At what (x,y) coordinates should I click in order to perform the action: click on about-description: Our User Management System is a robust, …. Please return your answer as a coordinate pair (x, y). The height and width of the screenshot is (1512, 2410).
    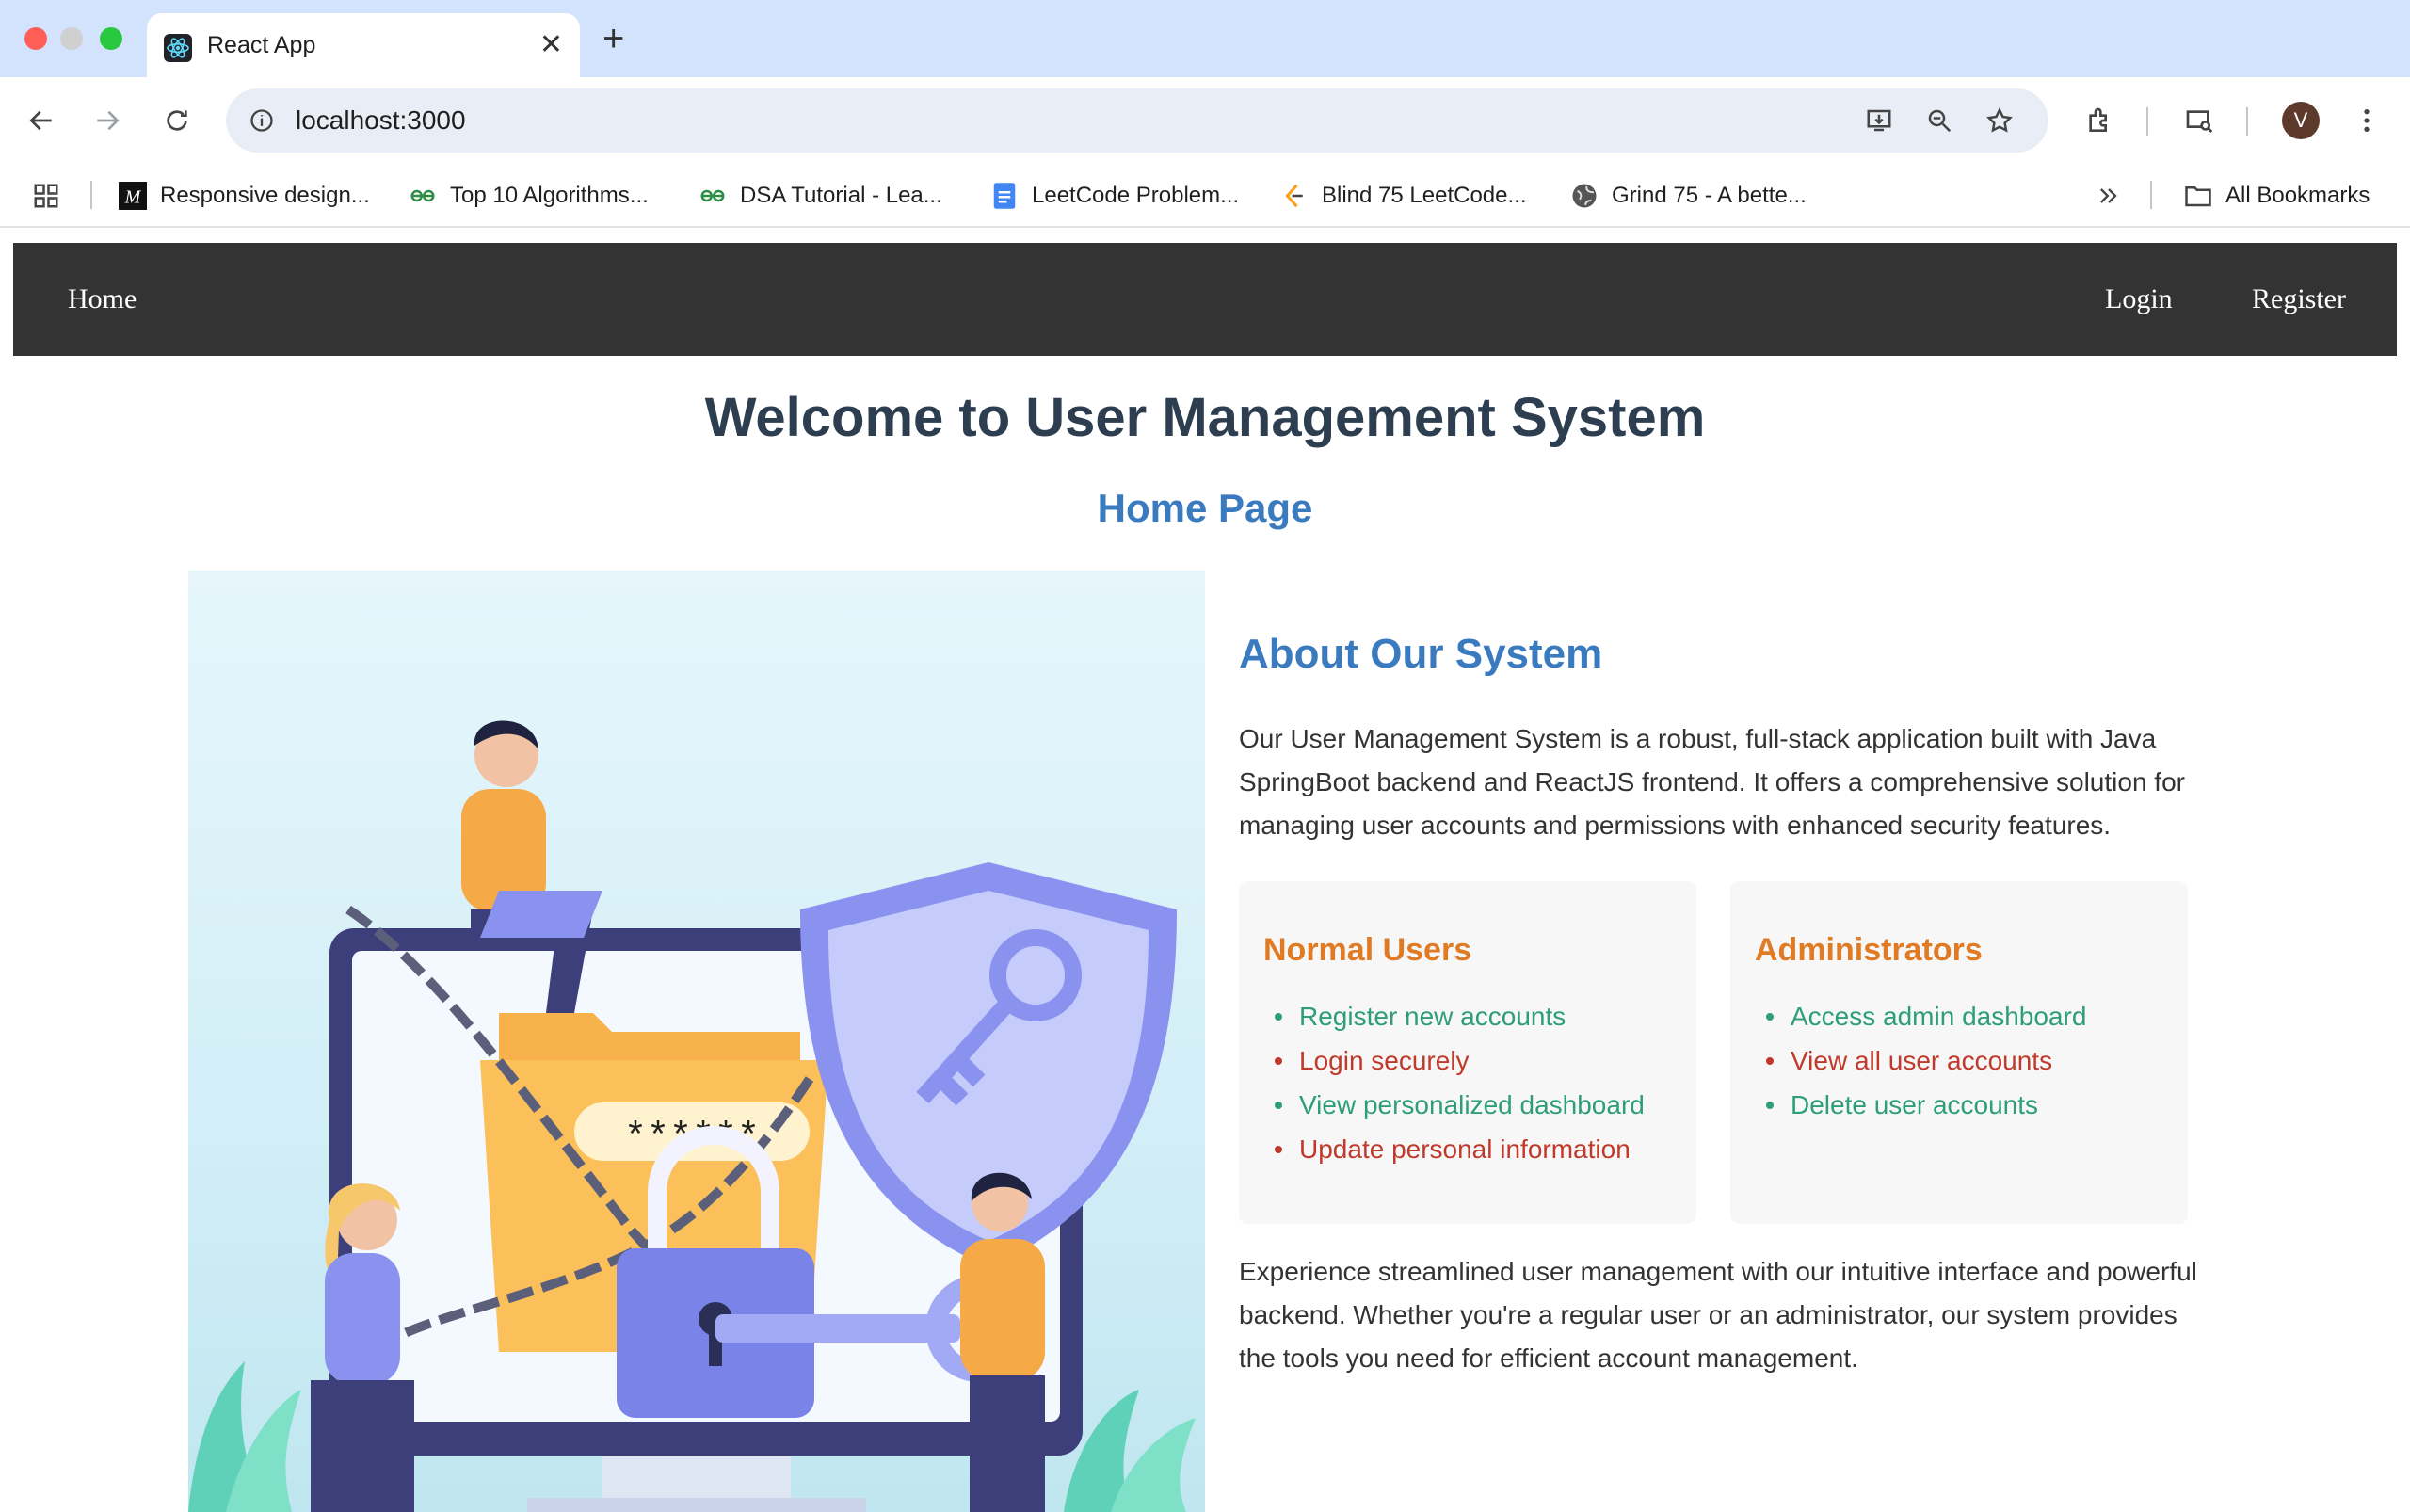
    Looking at the image, I should click on (1712, 782).